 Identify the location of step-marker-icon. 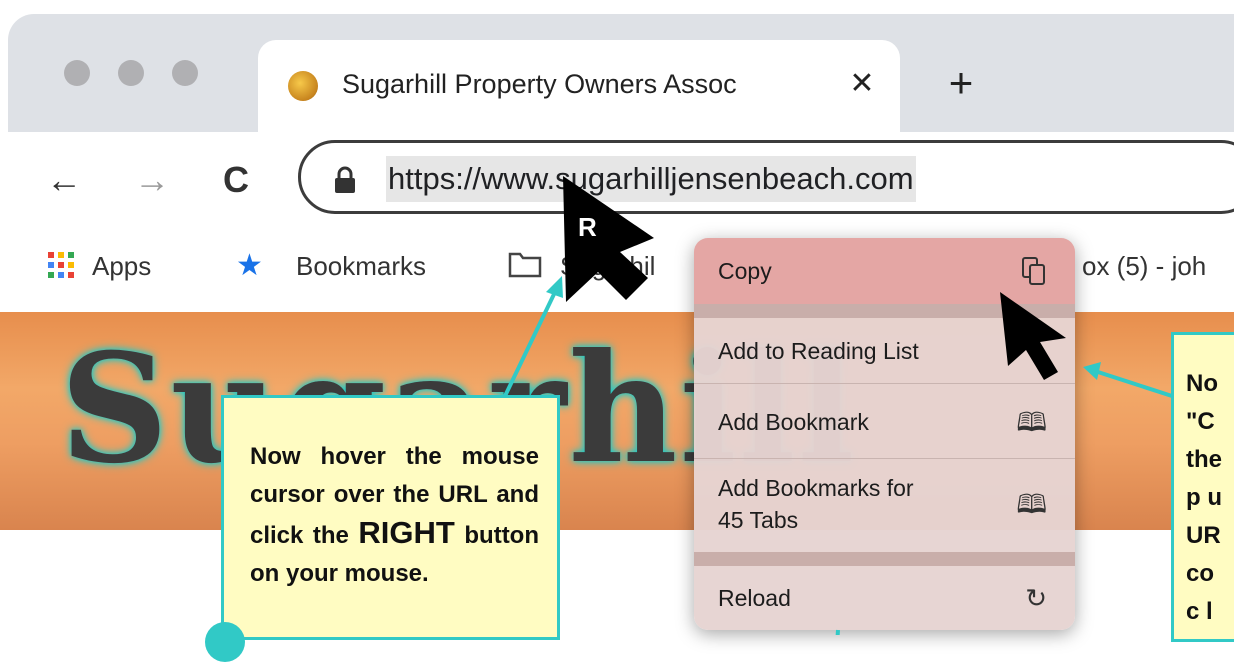
(225, 642).